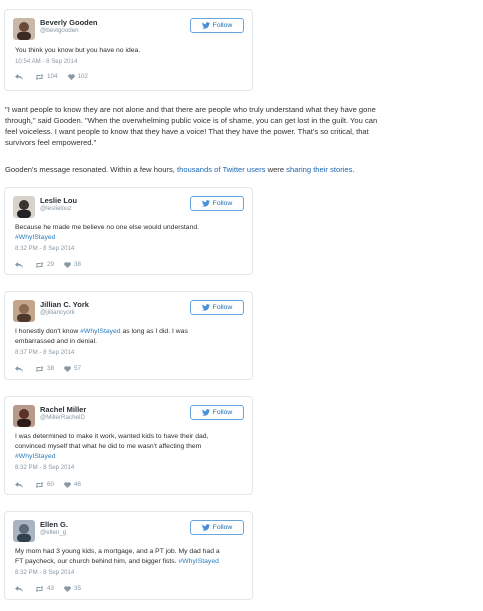 The width and height of the screenshot is (483, 611). Describe the element at coordinates (276, 169) in the screenshot. I see `article-text: were` at that location.